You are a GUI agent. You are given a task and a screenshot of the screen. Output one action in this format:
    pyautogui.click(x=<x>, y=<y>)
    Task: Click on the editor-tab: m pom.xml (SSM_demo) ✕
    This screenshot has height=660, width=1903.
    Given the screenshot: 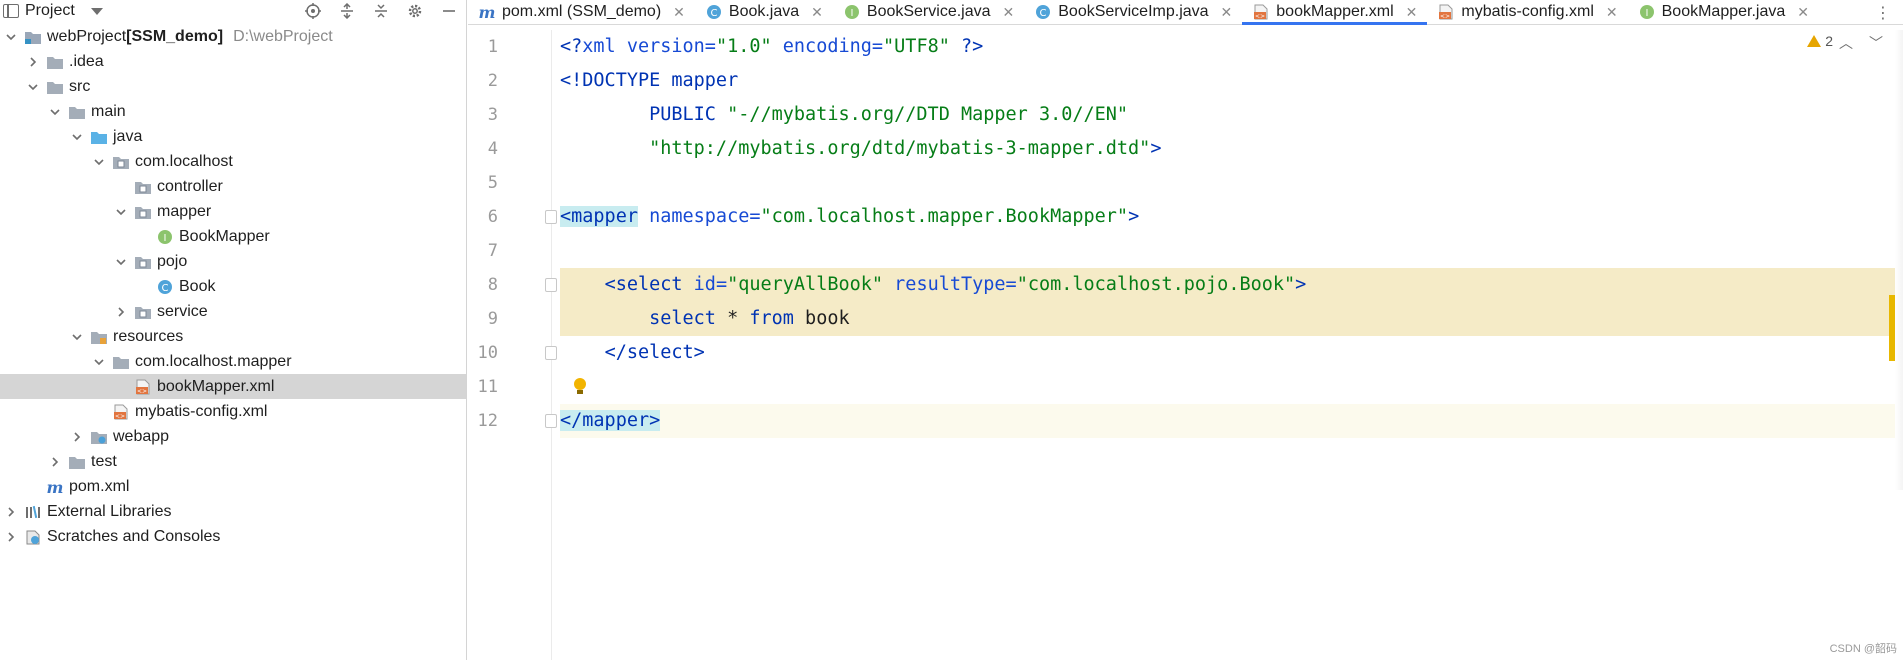 What is the action you would take?
    pyautogui.click(x=581, y=12)
    